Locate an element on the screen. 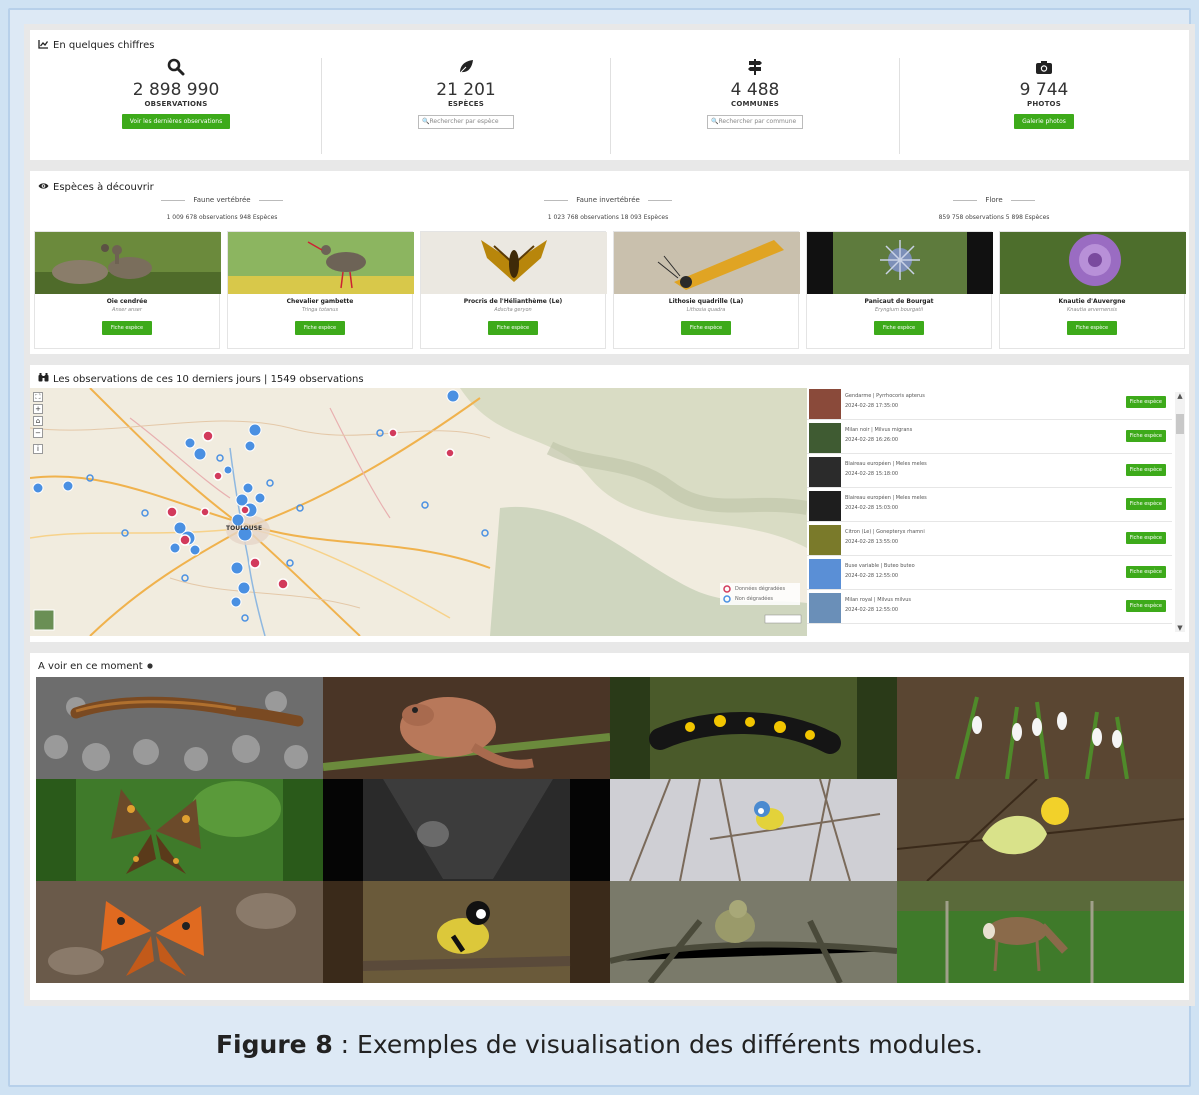 The height and width of the screenshot is (1095, 1199). category-name: Faune vertébrée is located at coordinates (222, 200).